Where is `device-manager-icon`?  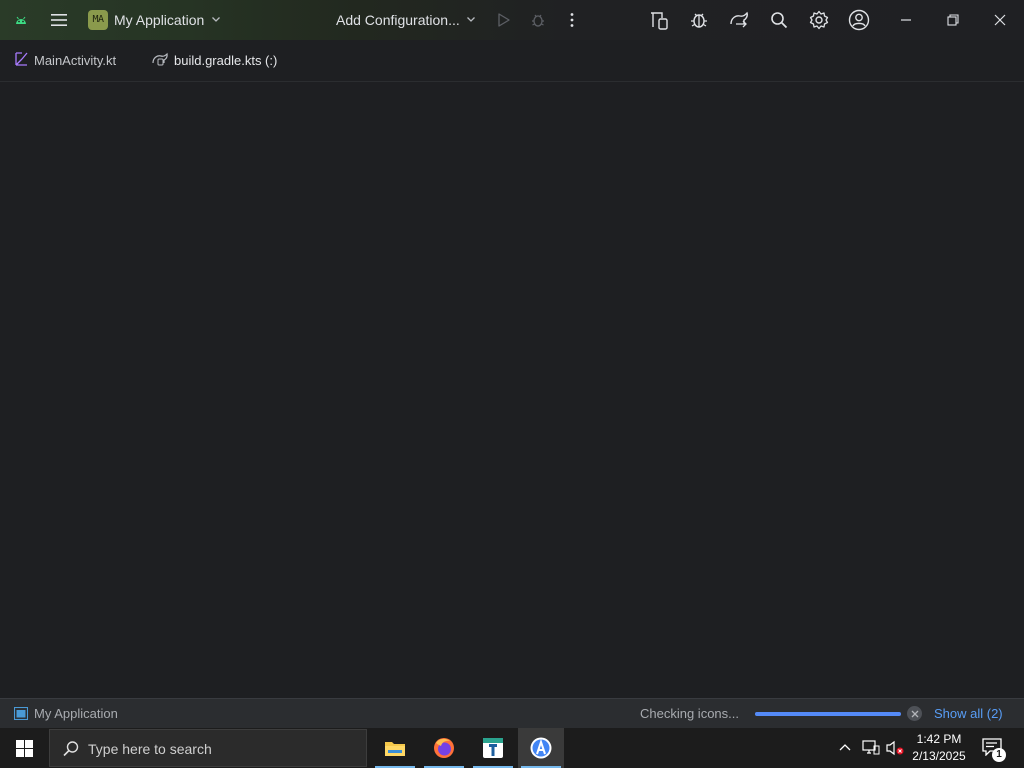 device-manager-icon is located at coordinates (659, 20).